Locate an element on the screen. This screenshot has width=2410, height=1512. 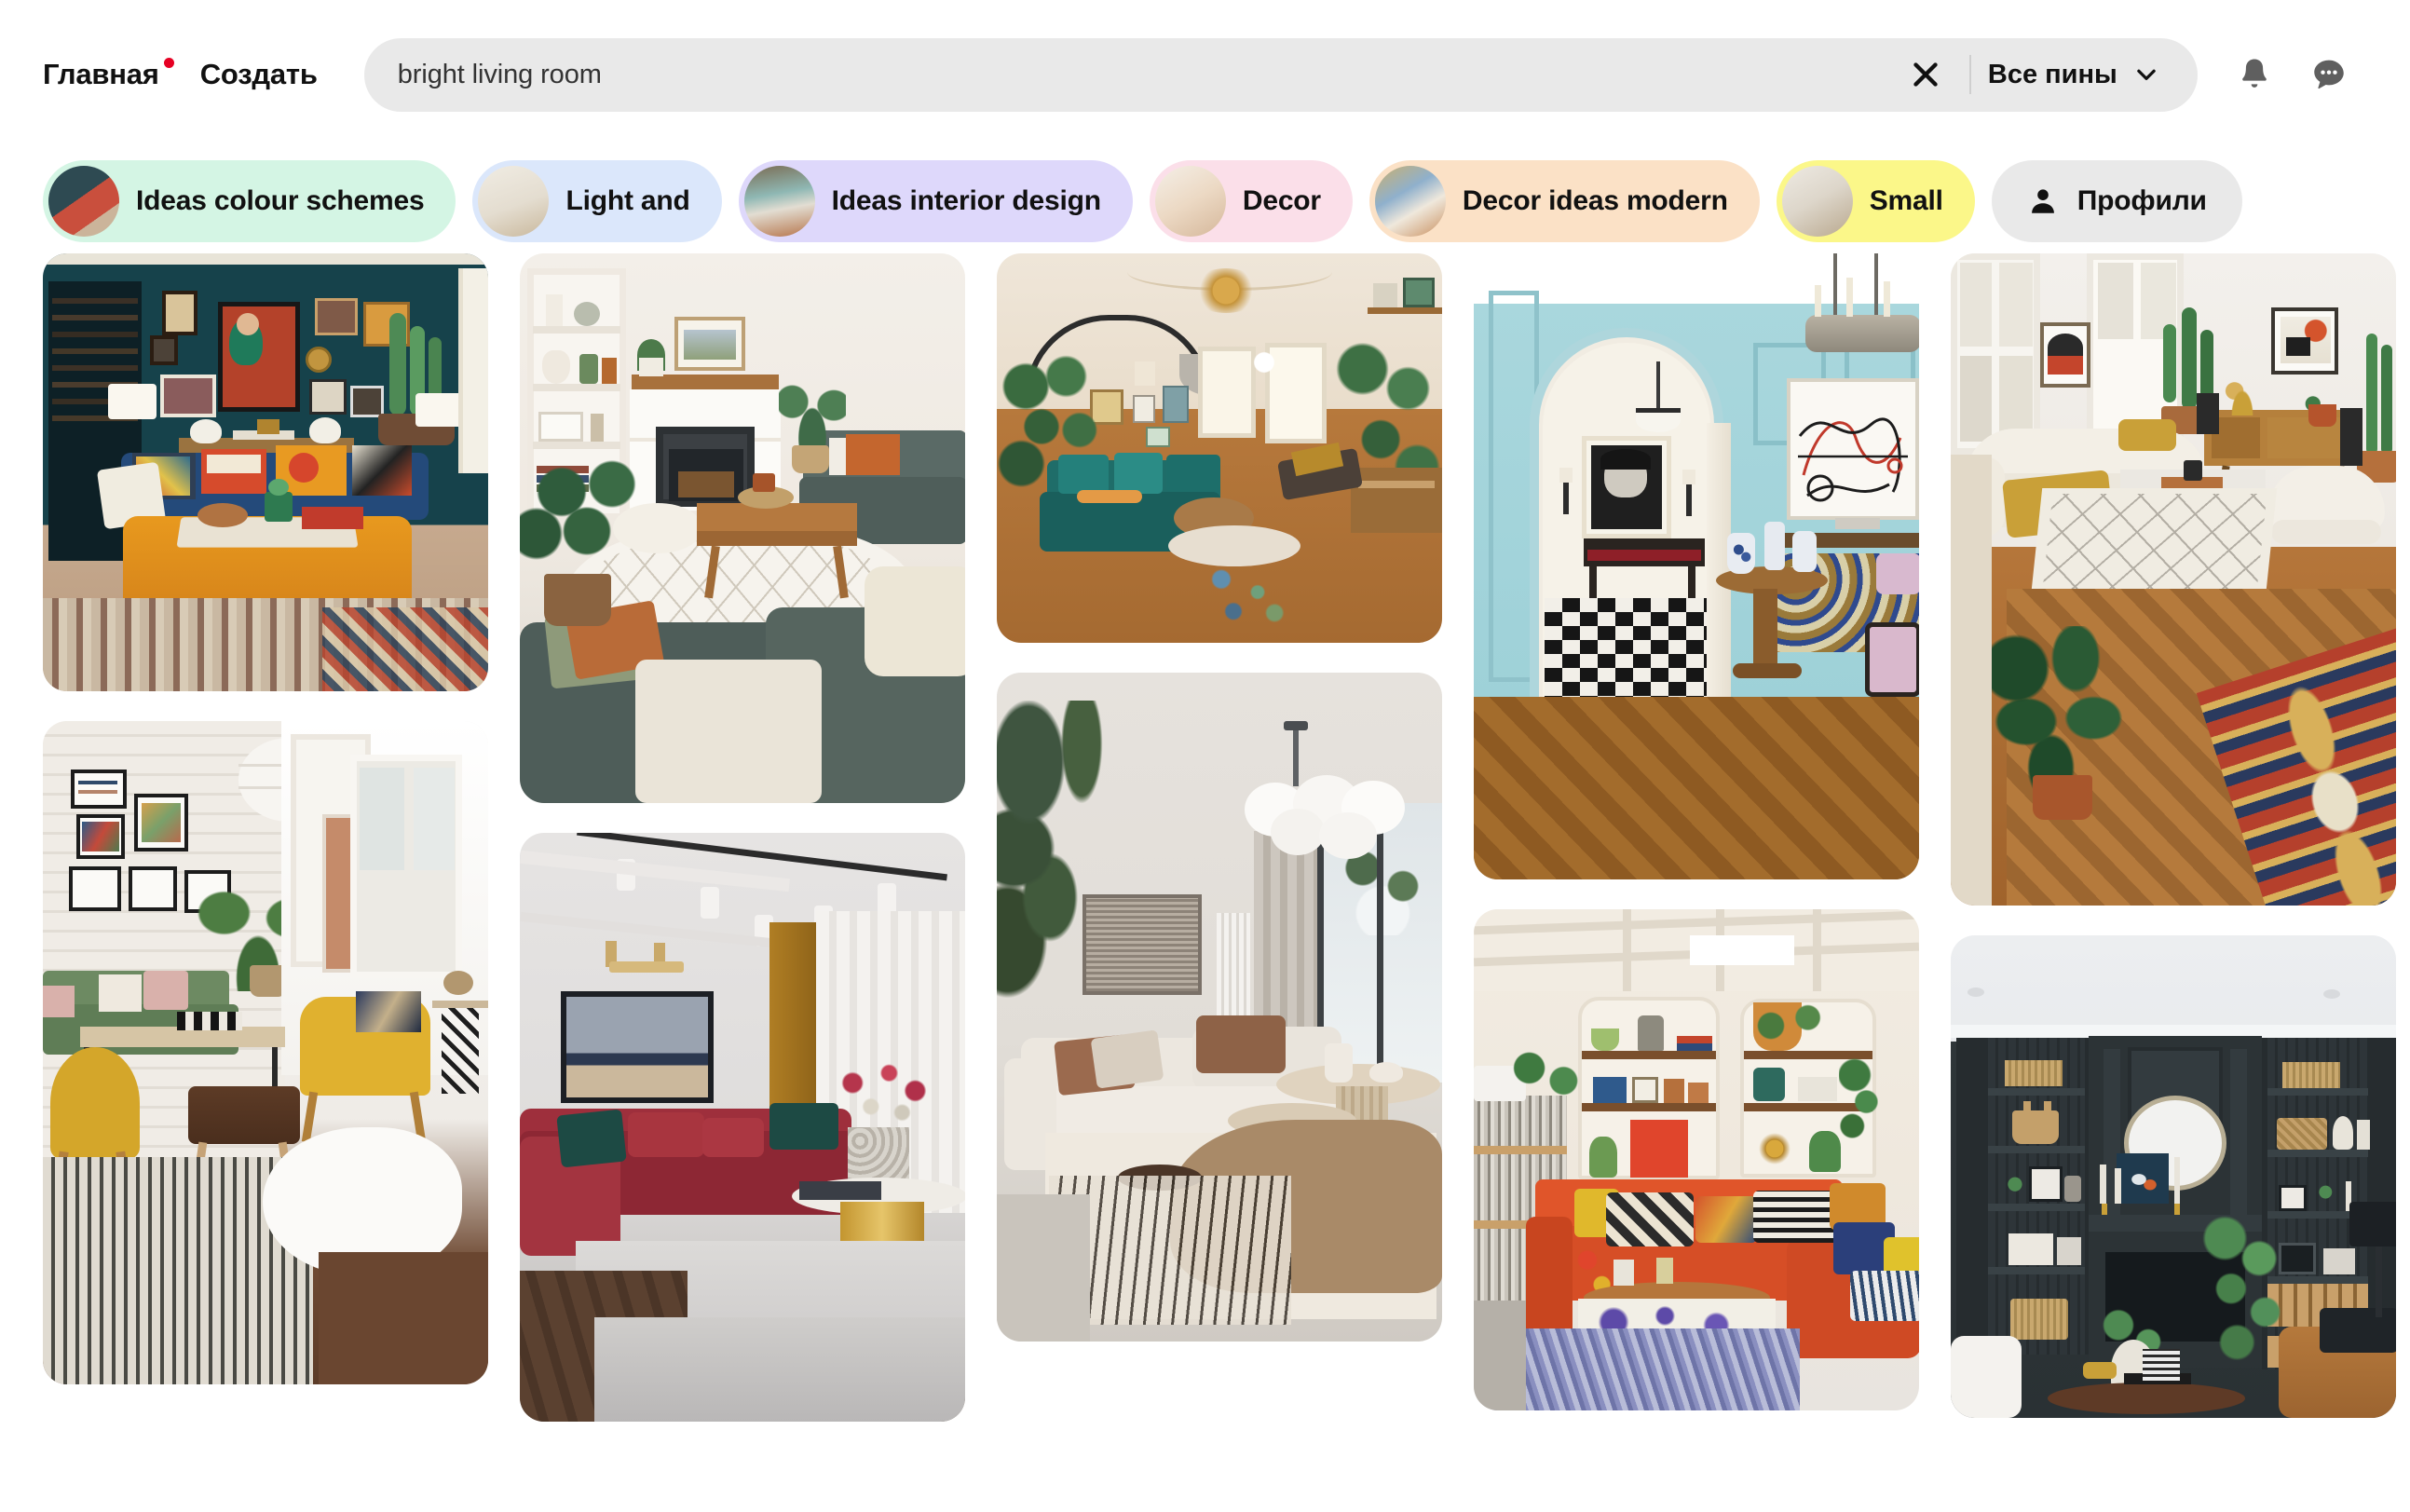
search-divider is located at coordinates (1970, 74).